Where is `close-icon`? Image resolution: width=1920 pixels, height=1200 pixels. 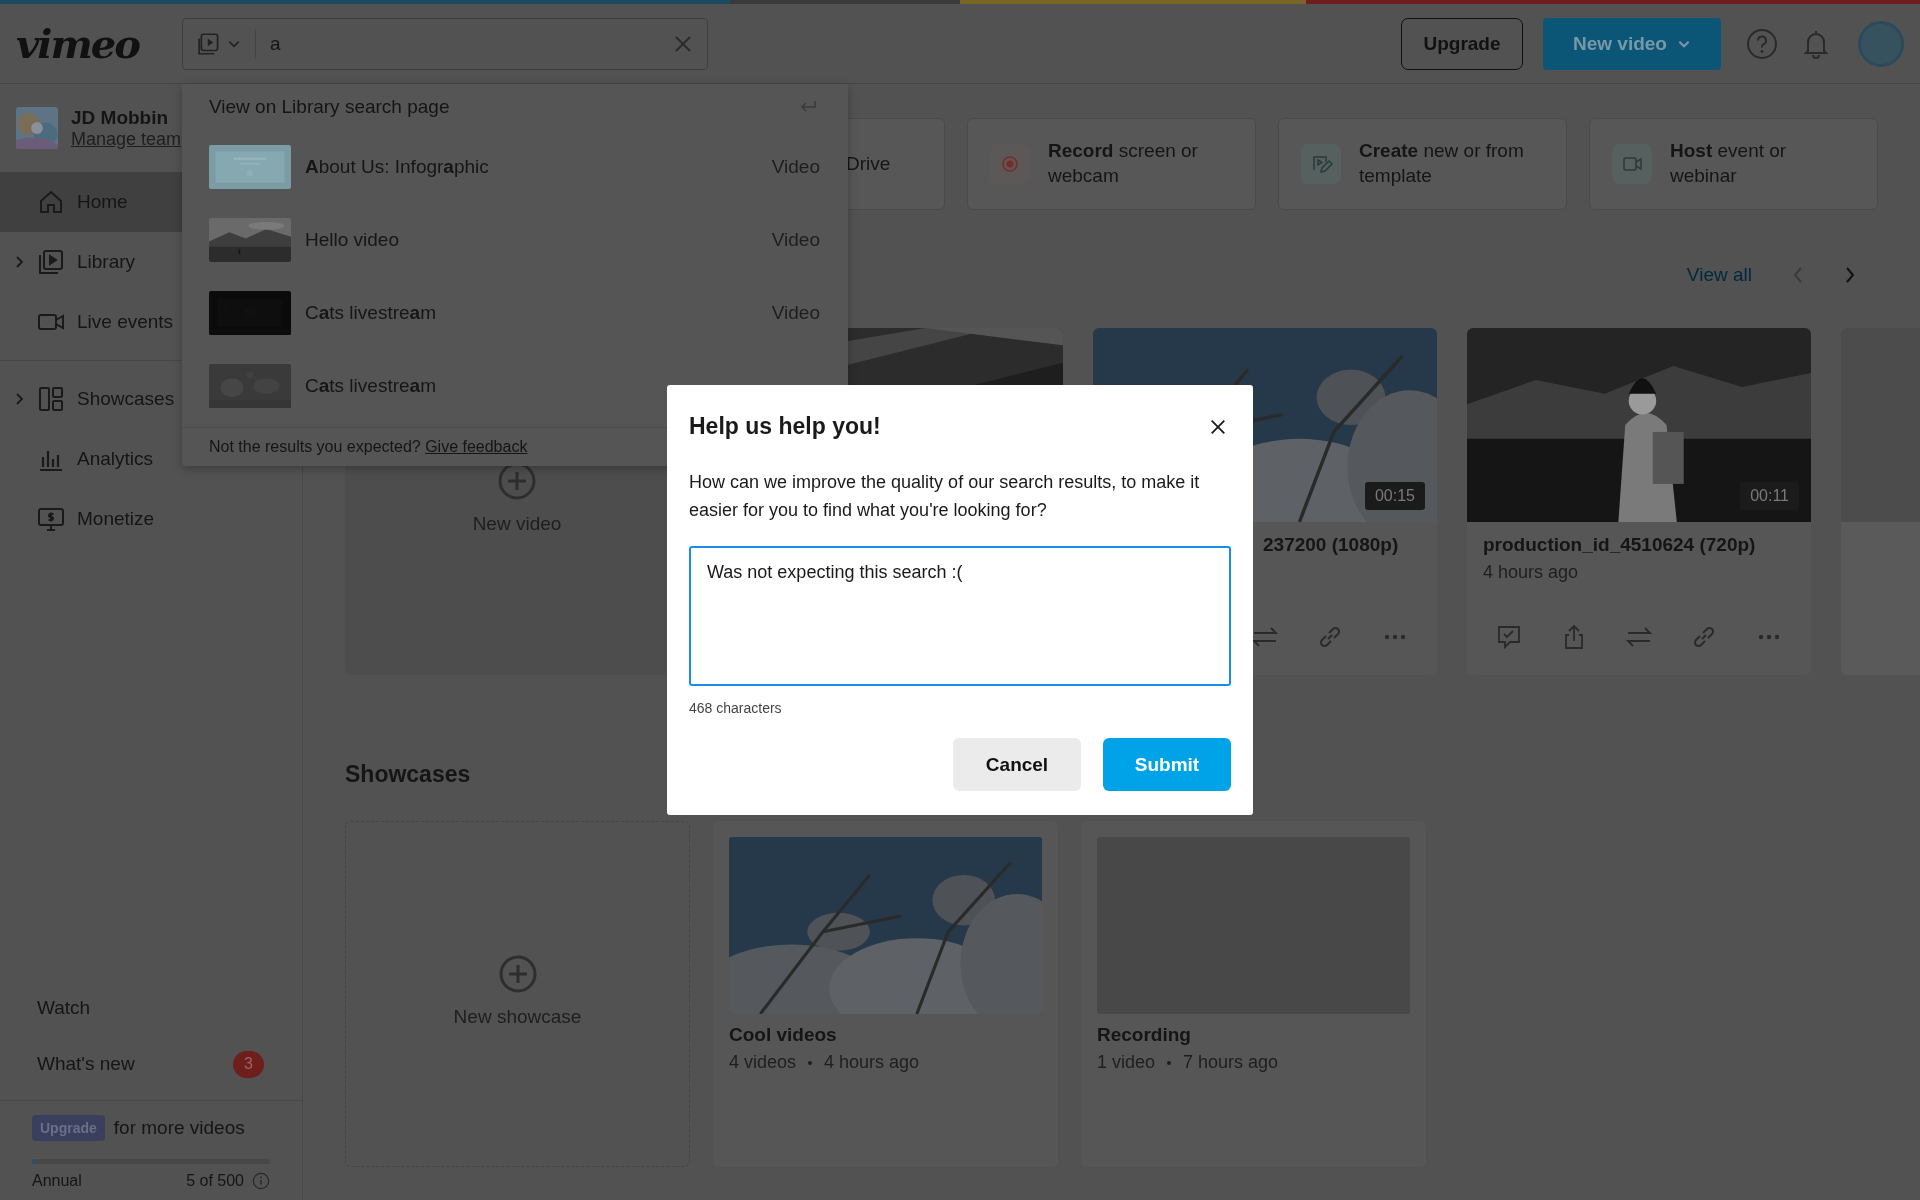 close-icon is located at coordinates (1218, 426).